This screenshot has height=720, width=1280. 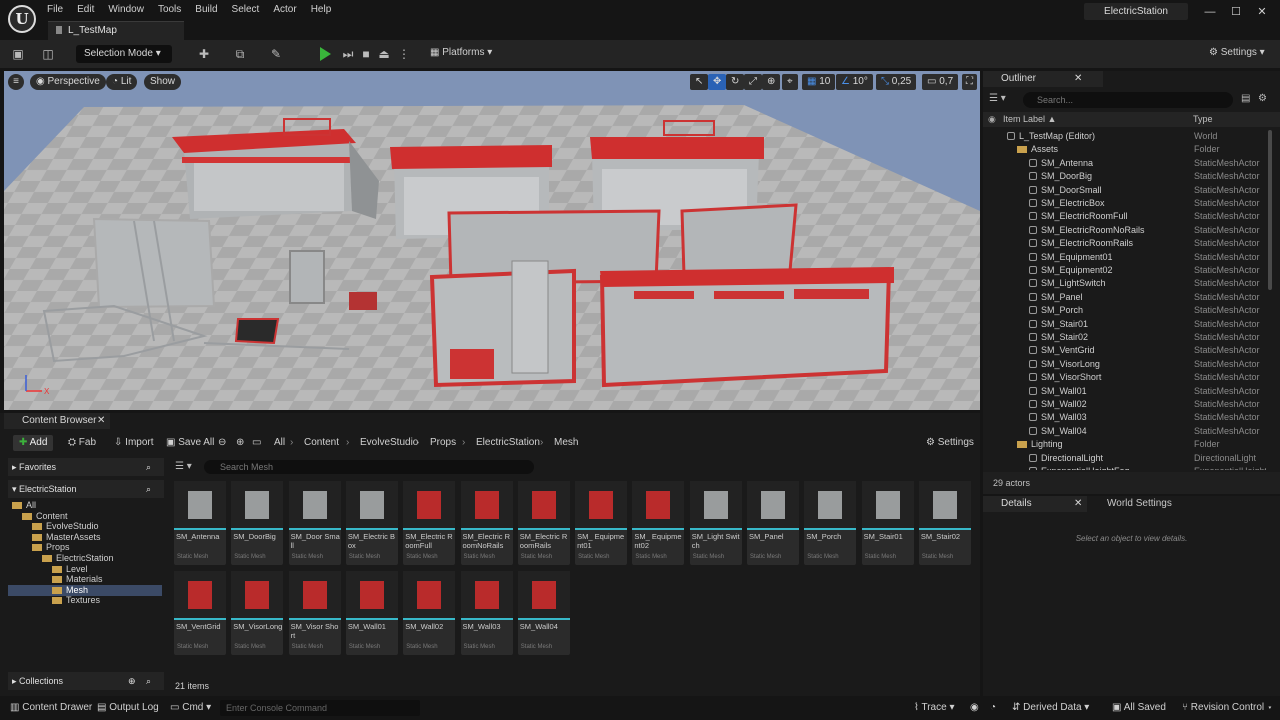 I want to click on collections-search-icon: ⌕, so click(x=148, y=681).